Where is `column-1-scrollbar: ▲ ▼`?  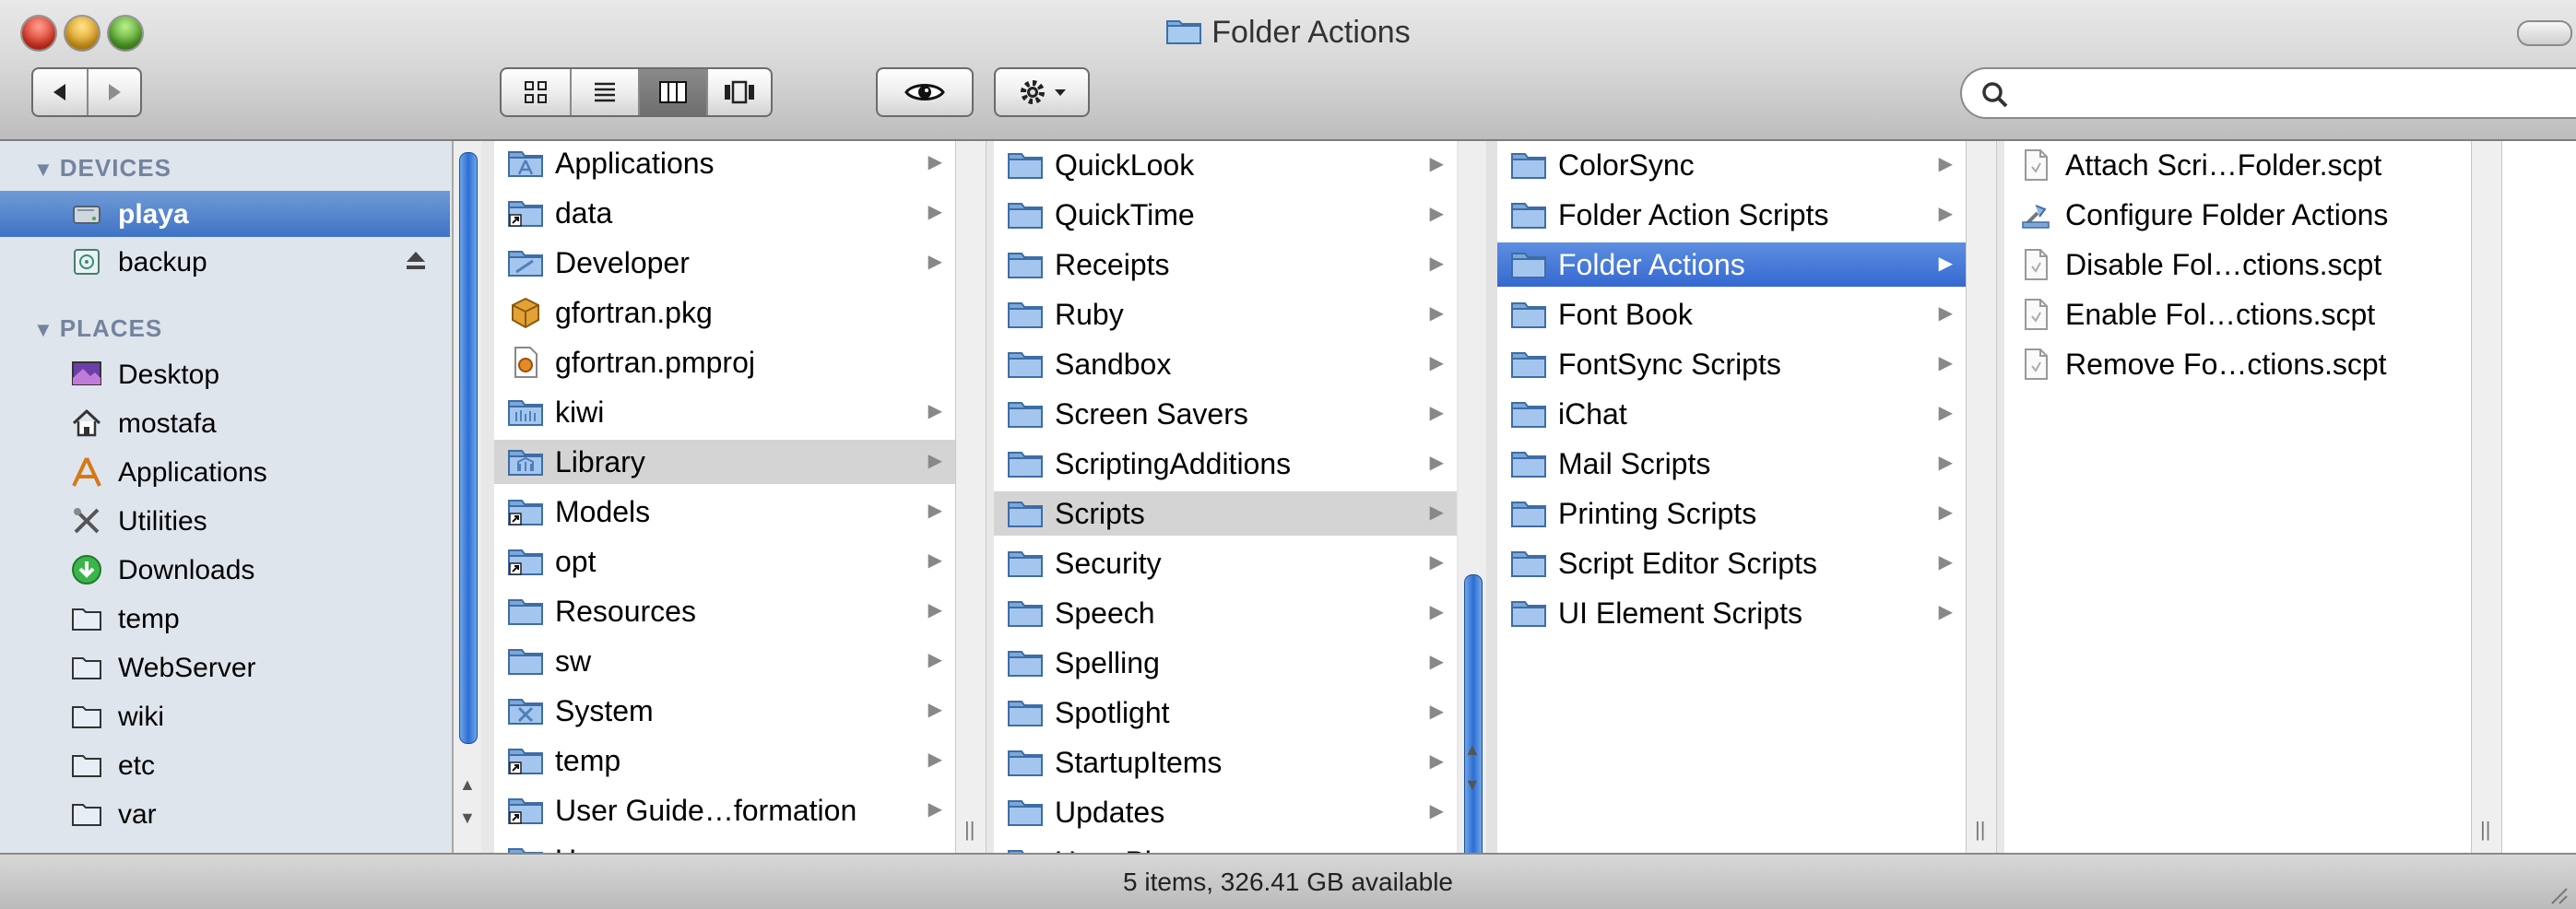
column-1-scrollbar: ▲ ▼ is located at coordinates (467, 497).